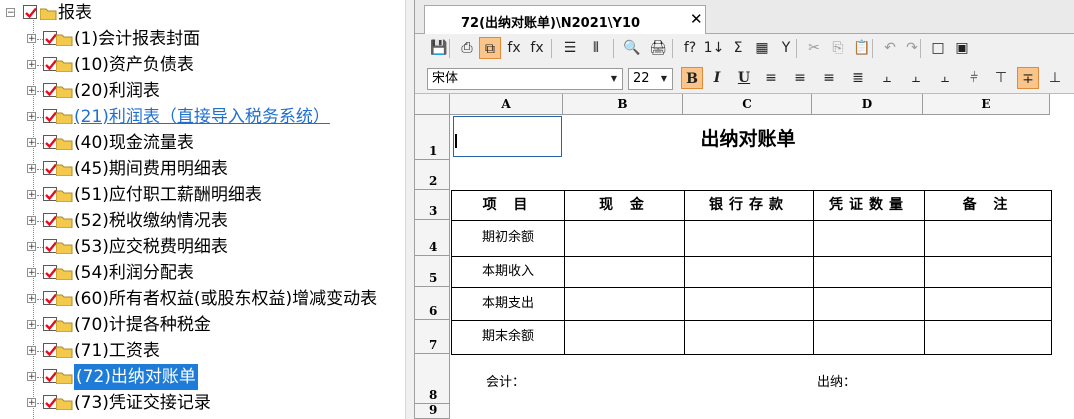 This screenshot has height=419, width=1074. What do you see at coordinates (439, 48) in the screenshot?
I see `save-icon: 💾` at bounding box center [439, 48].